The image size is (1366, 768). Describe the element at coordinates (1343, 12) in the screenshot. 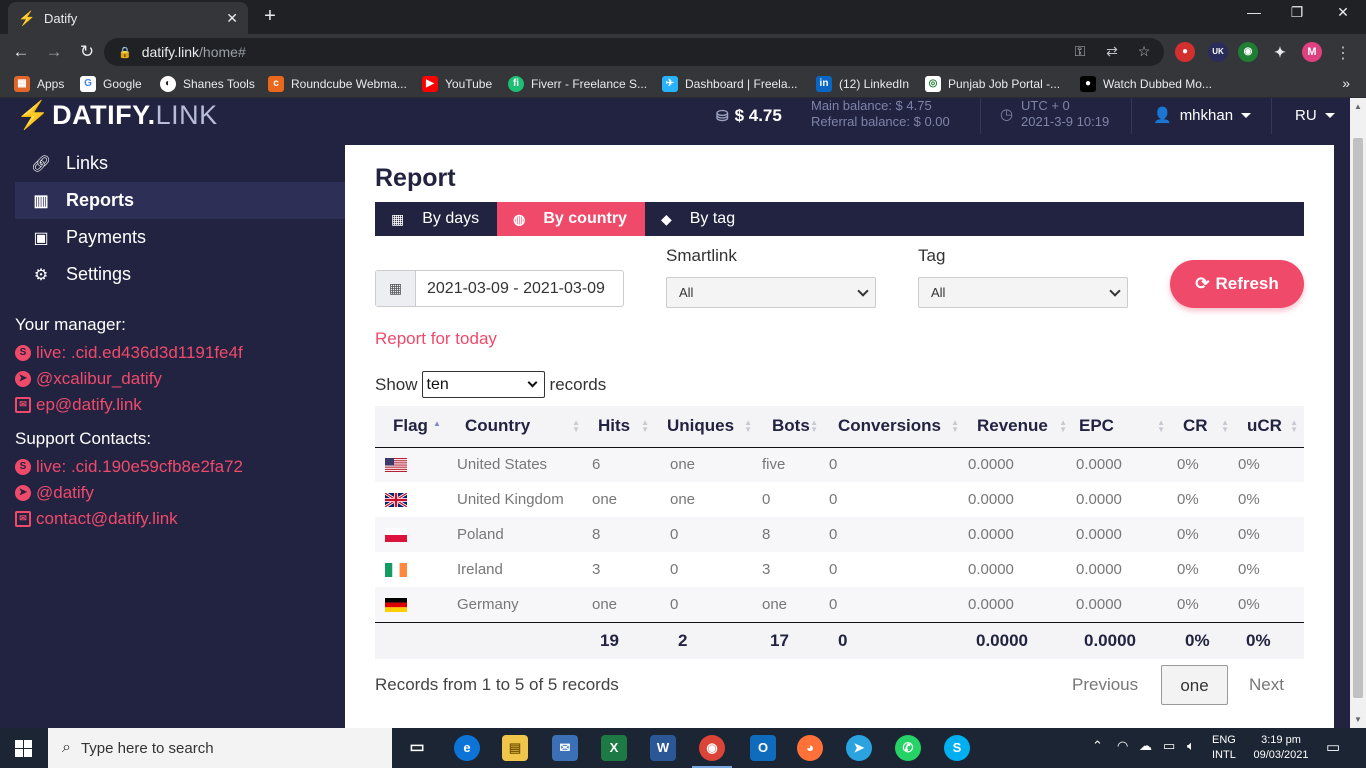

I see `close-window-icon: ✕` at that location.